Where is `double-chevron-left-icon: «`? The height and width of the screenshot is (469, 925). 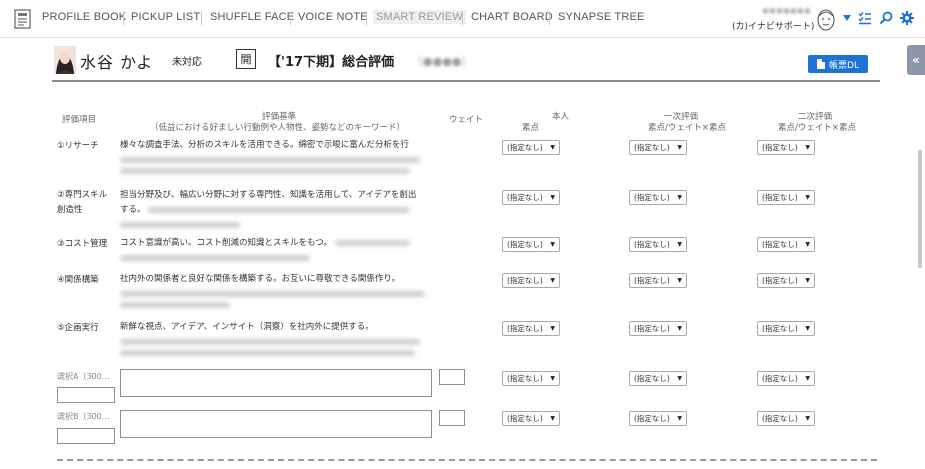
double-chevron-left-icon: « is located at coordinates (916, 60).